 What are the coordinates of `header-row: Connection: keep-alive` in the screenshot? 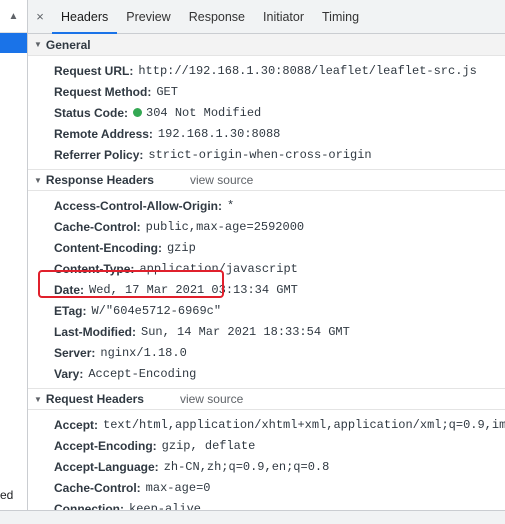 It's located at (266, 504).